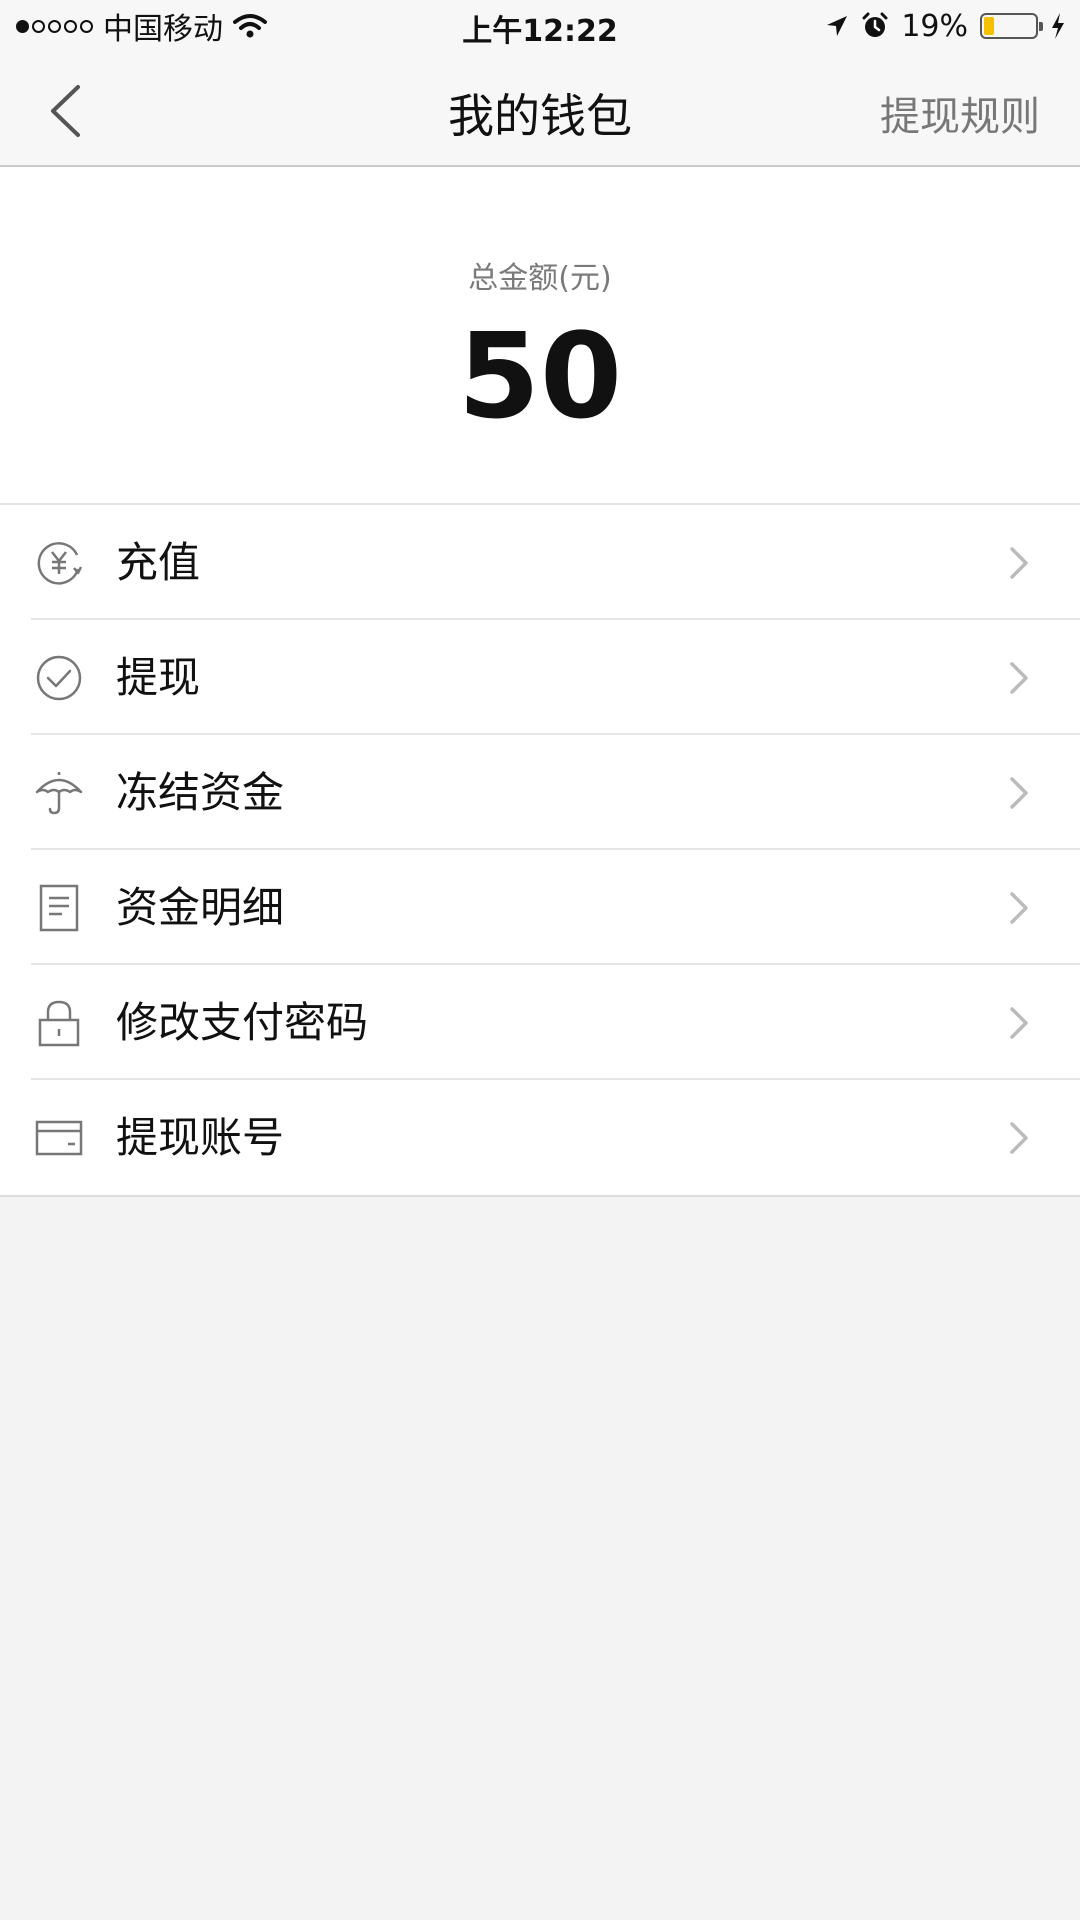 This screenshot has height=1920, width=1080. What do you see at coordinates (1011, 26) in the screenshot?
I see `battery-icon` at bounding box center [1011, 26].